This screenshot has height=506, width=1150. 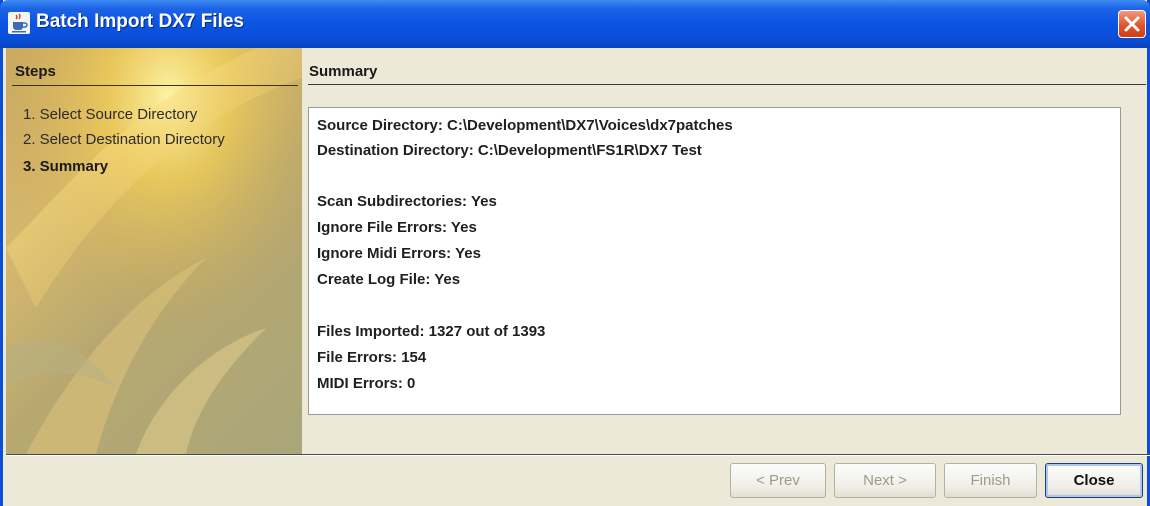 I want to click on step-select-destination: 2. Select Destination Directory, so click(x=124, y=139).